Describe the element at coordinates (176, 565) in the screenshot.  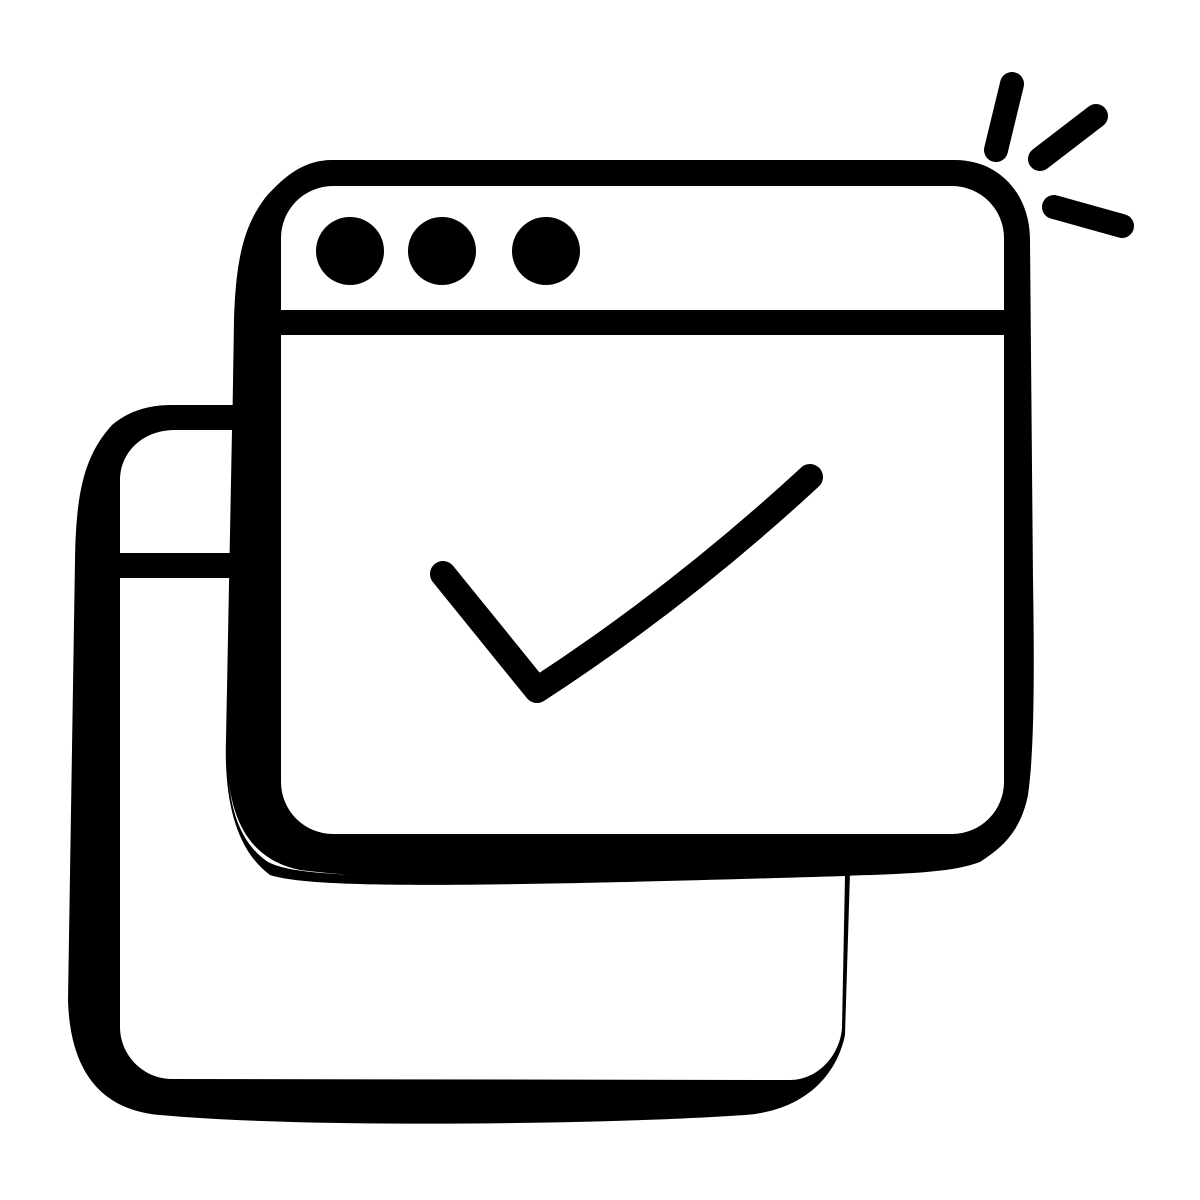
I see `back-window-header-divider` at that location.